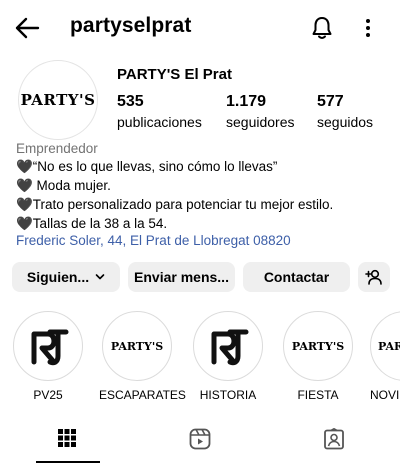 This screenshot has width=400, height=464. I want to click on more-options-icon, so click(368, 28).